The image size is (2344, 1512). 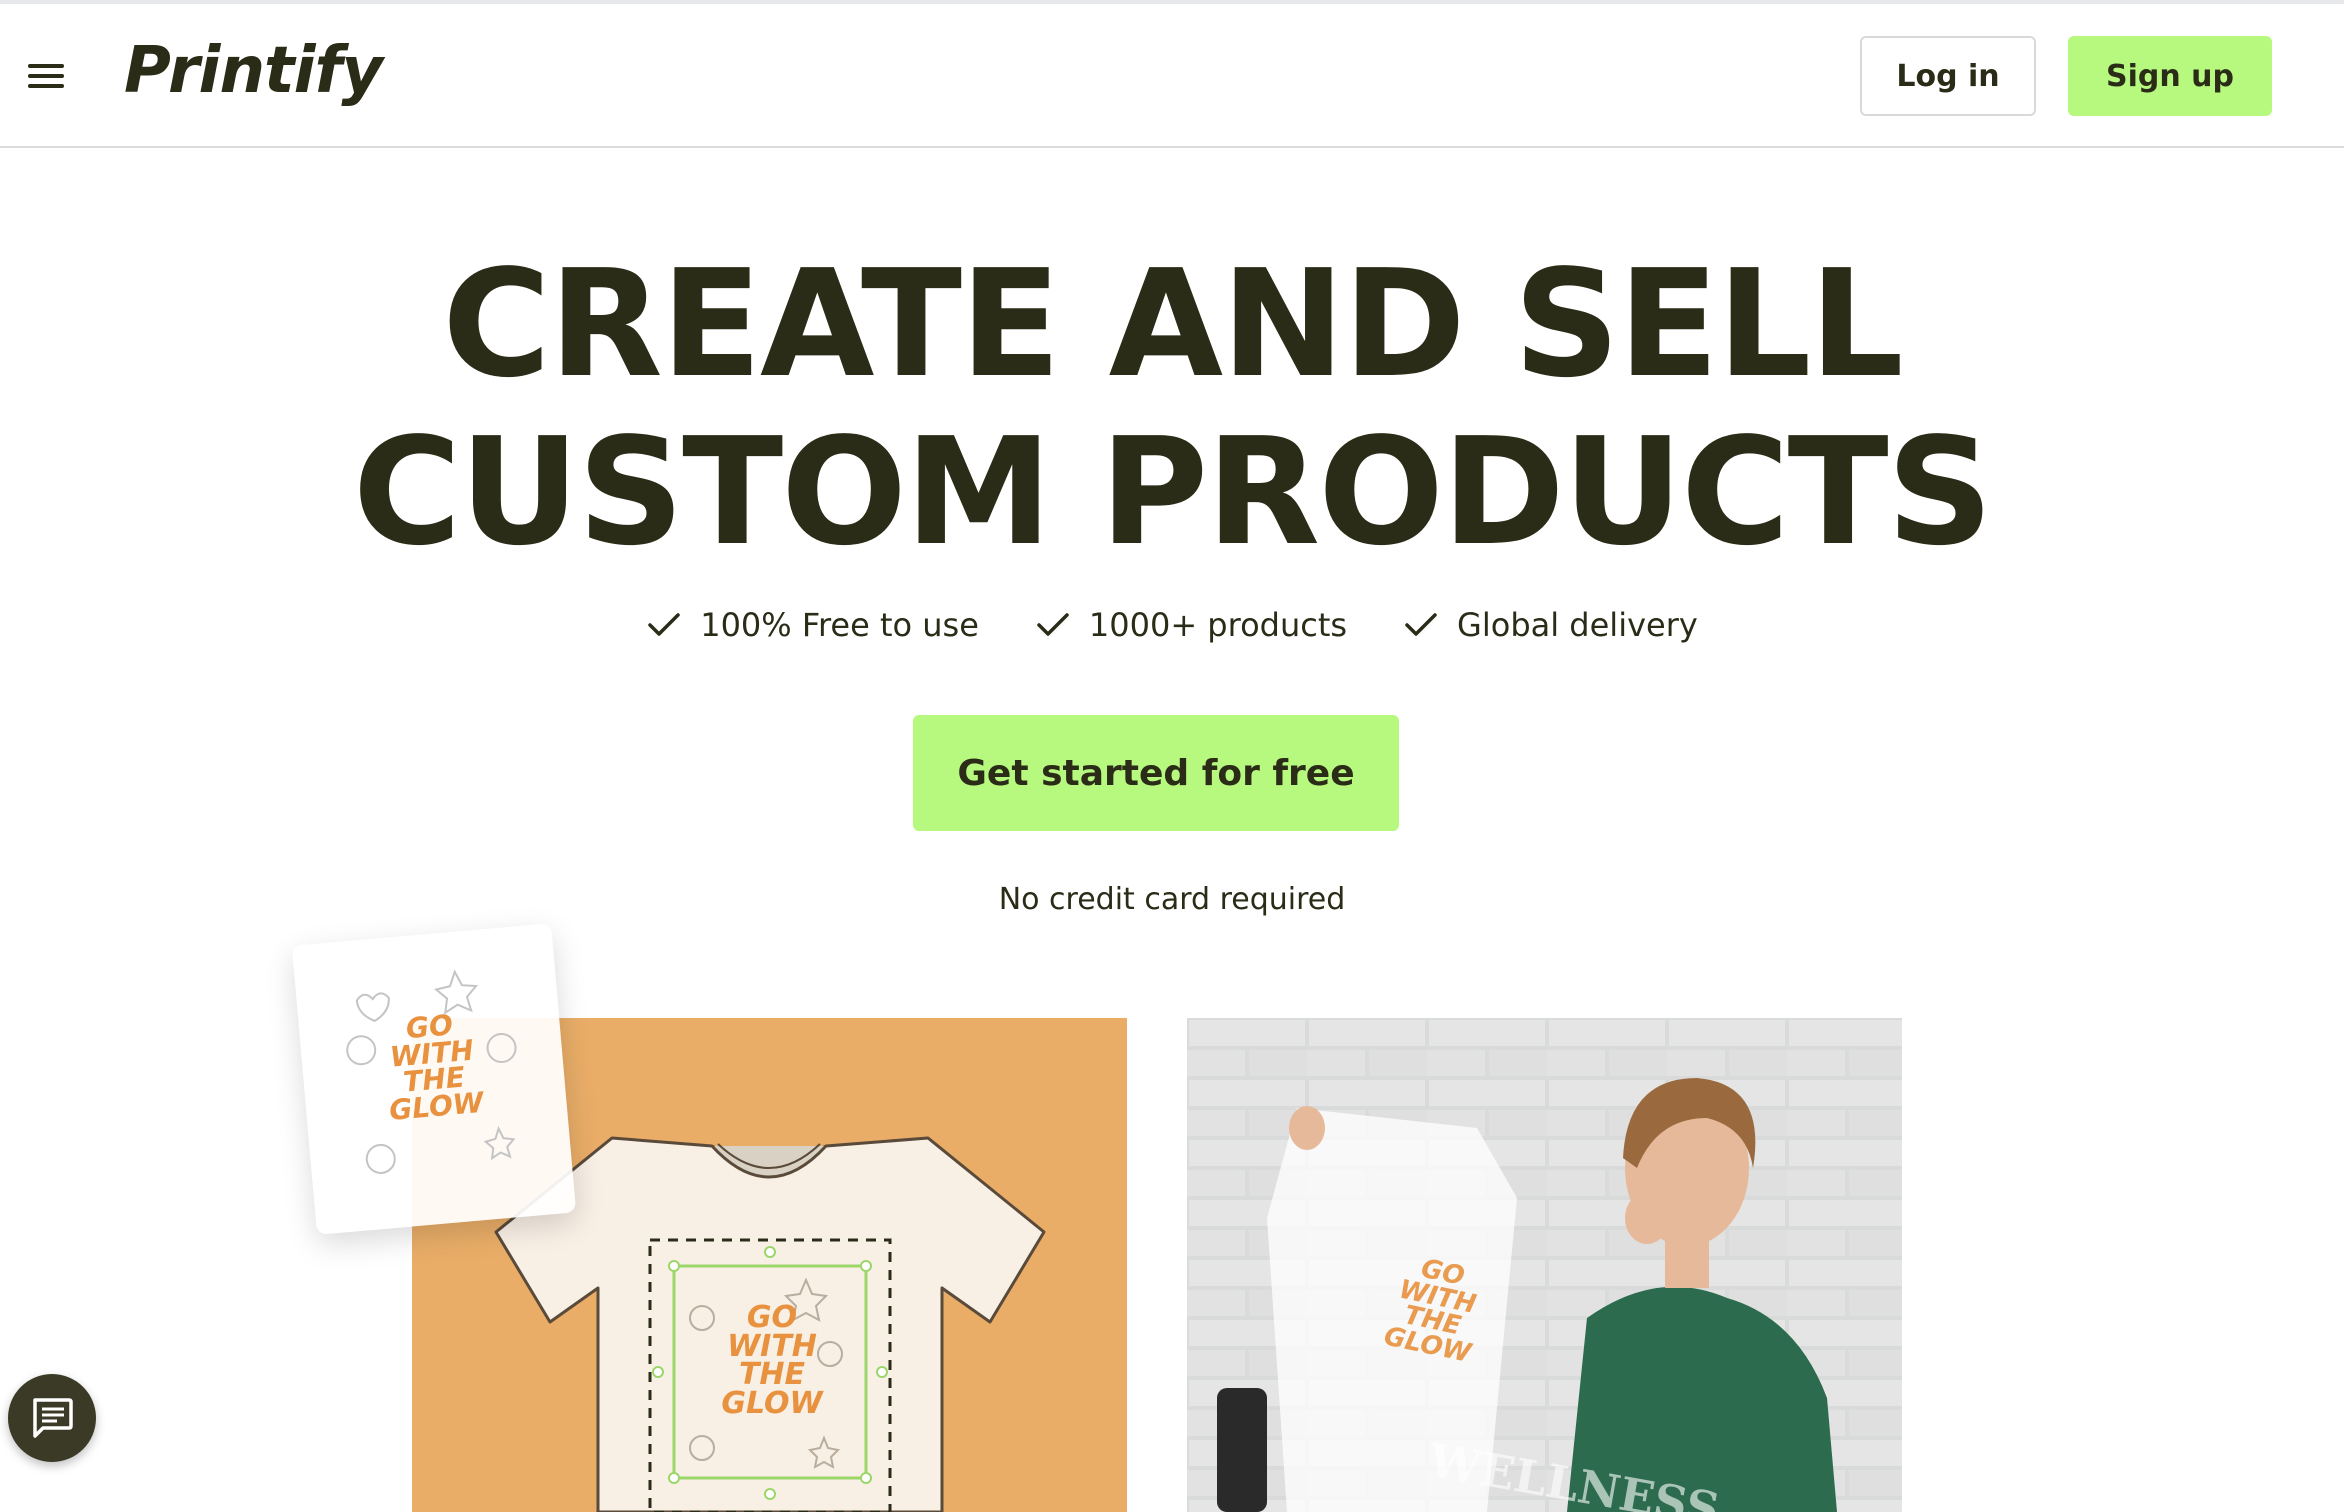 What do you see at coordinates (839, 625) in the screenshot?
I see `feature-label: 100% Free to use` at bounding box center [839, 625].